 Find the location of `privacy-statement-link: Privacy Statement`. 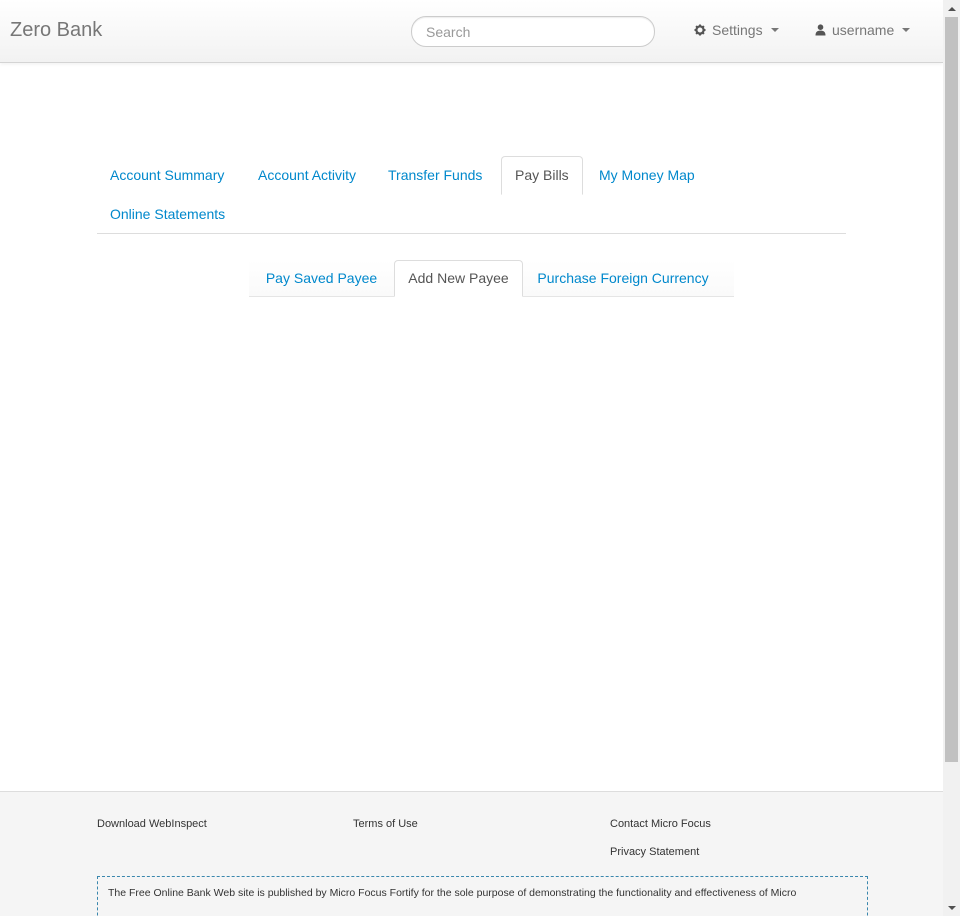

privacy-statement-link: Privacy Statement is located at coordinates (654, 852).